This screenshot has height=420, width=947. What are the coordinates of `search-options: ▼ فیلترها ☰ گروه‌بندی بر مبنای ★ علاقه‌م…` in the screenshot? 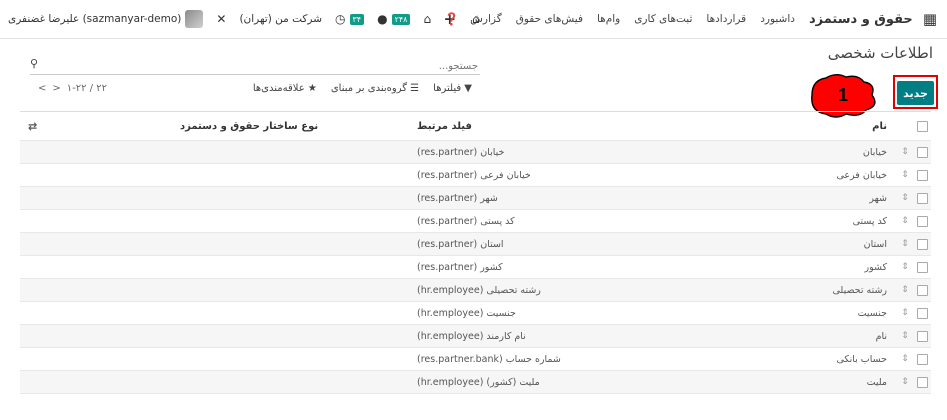 It's located at (362, 88).